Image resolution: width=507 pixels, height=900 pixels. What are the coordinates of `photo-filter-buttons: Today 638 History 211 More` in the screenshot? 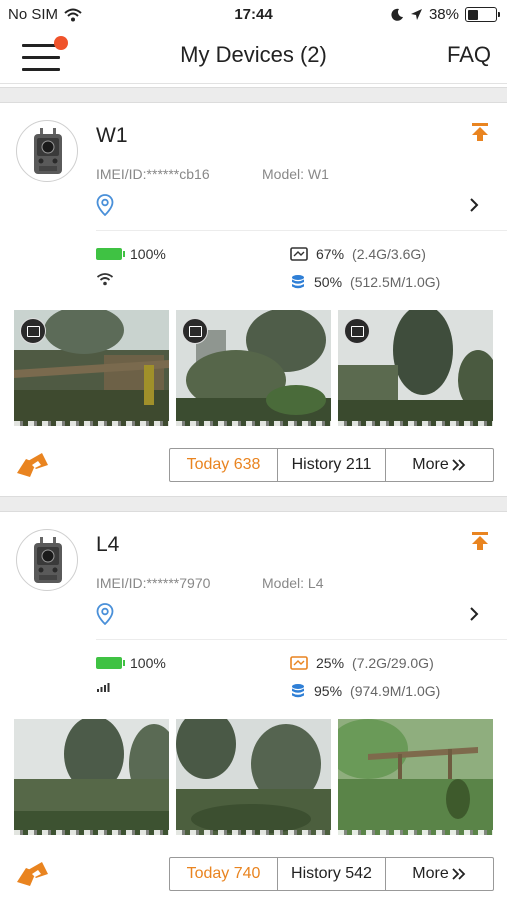 It's located at (331, 465).